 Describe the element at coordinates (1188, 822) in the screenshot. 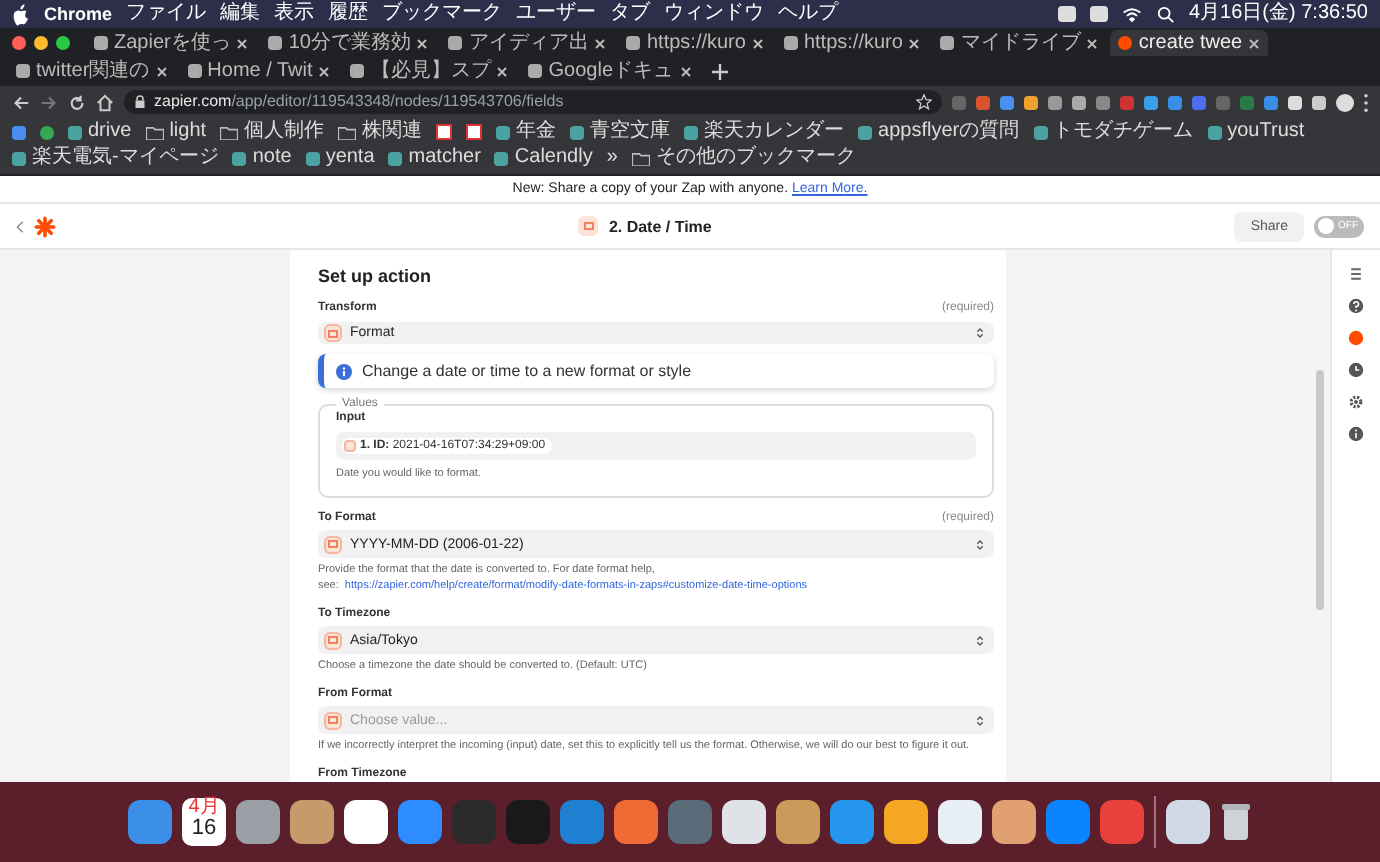

I see `folder-app-icon` at that location.